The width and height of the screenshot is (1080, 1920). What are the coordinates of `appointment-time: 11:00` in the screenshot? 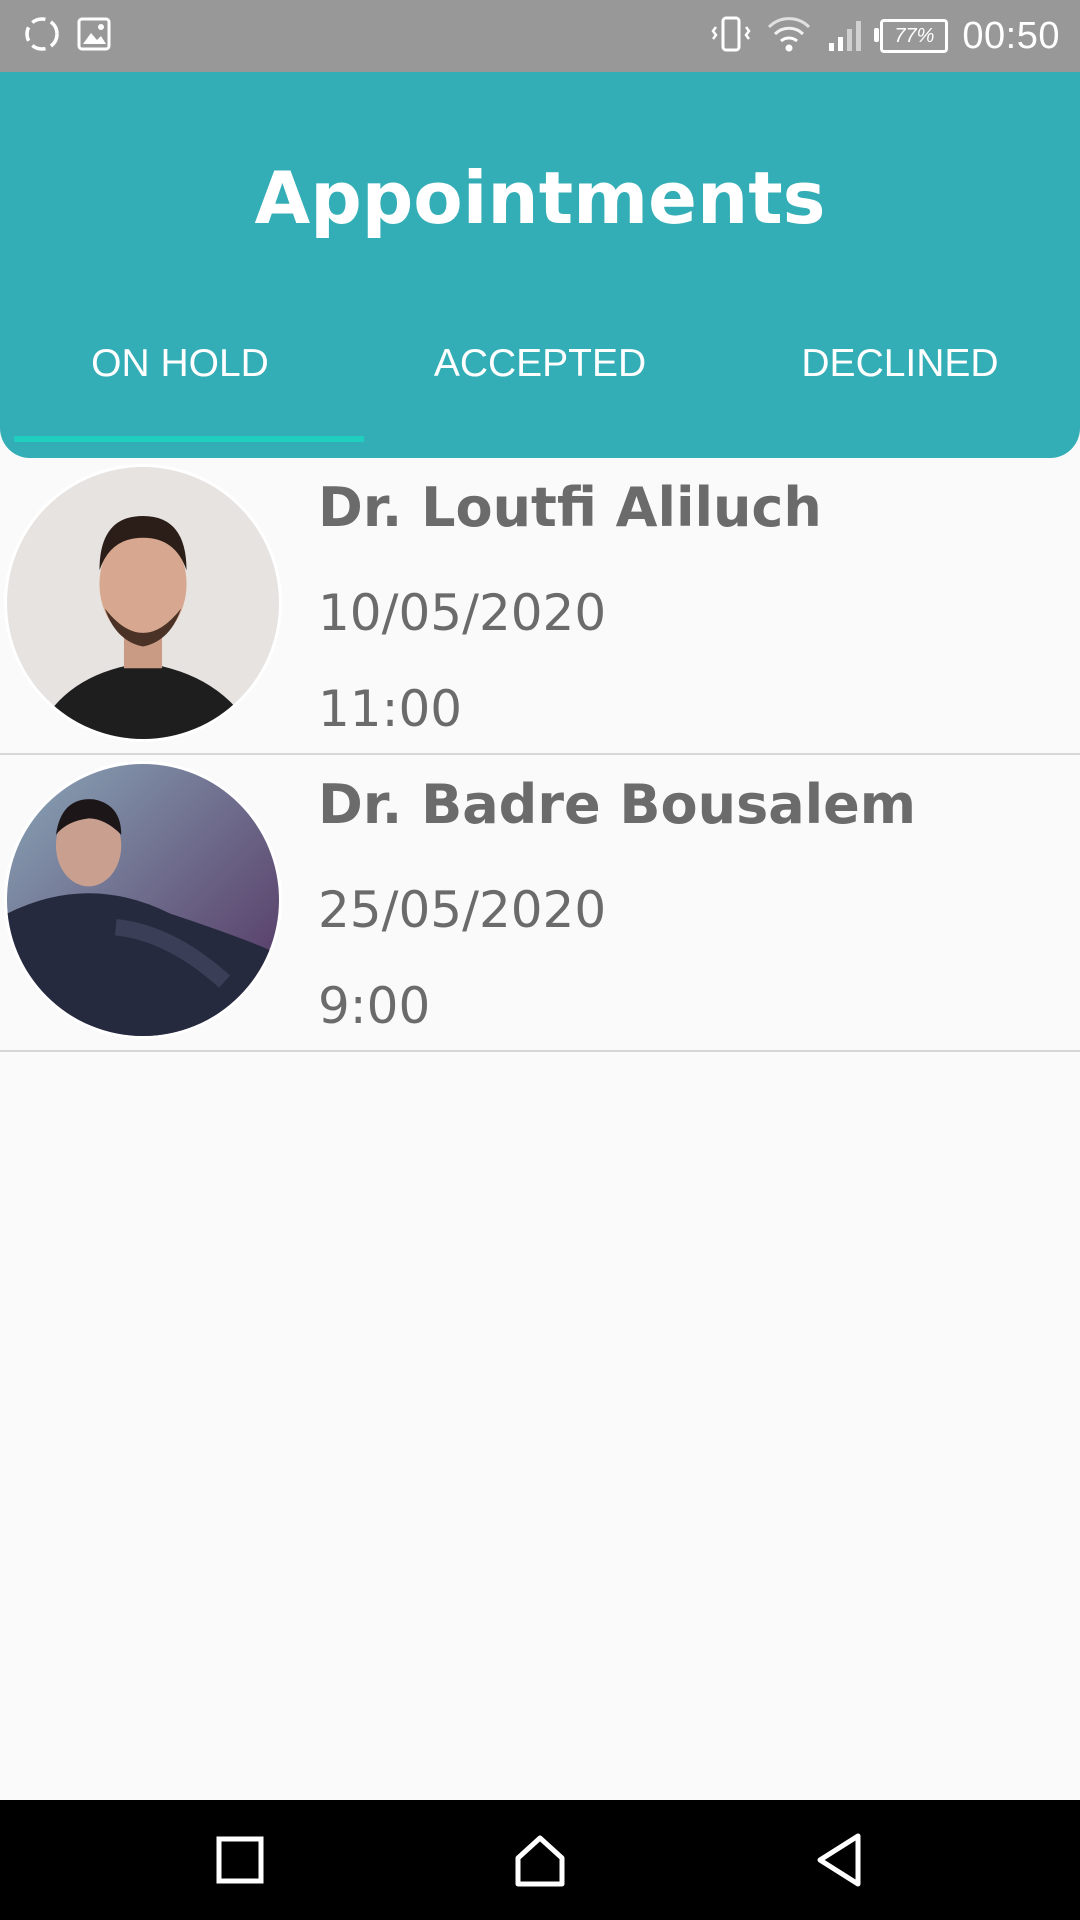 It's located at (390, 709).